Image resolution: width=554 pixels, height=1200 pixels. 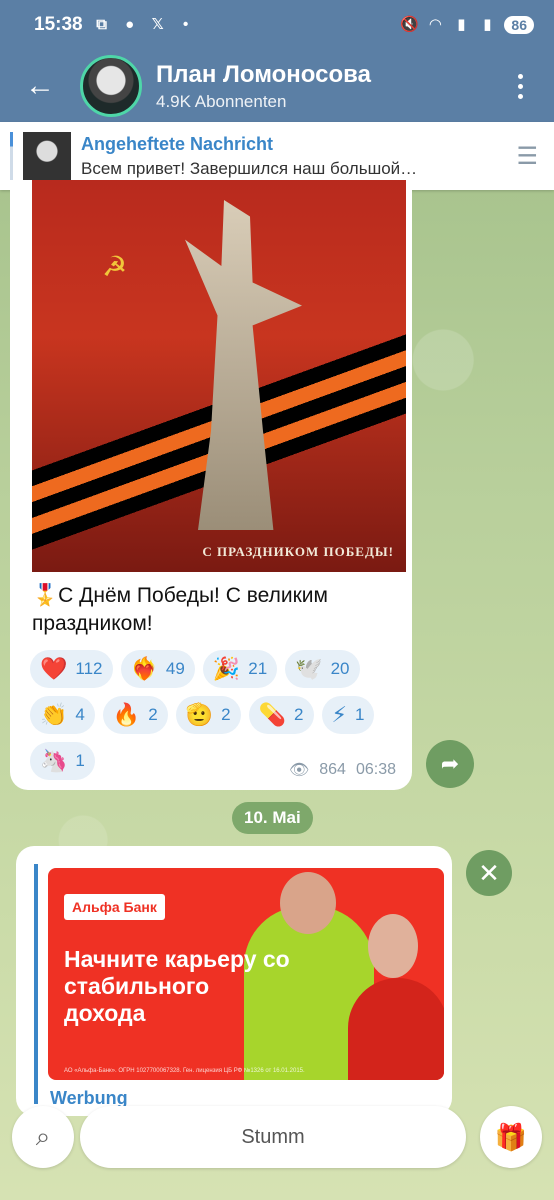 What do you see at coordinates (177, 143) in the screenshot?
I see `pinned-title: Angeheftete Nachricht` at bounding box center [177, 143].